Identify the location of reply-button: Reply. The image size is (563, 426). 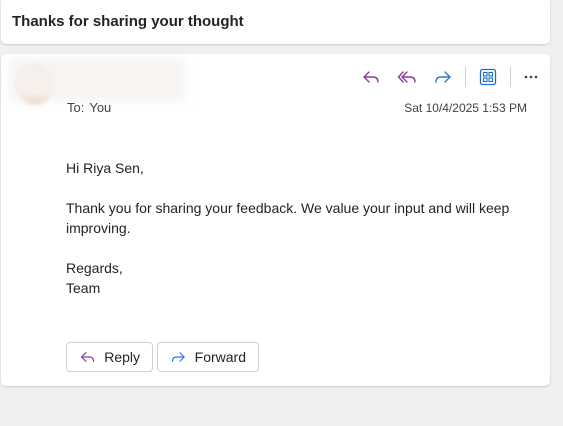
(109, 357).